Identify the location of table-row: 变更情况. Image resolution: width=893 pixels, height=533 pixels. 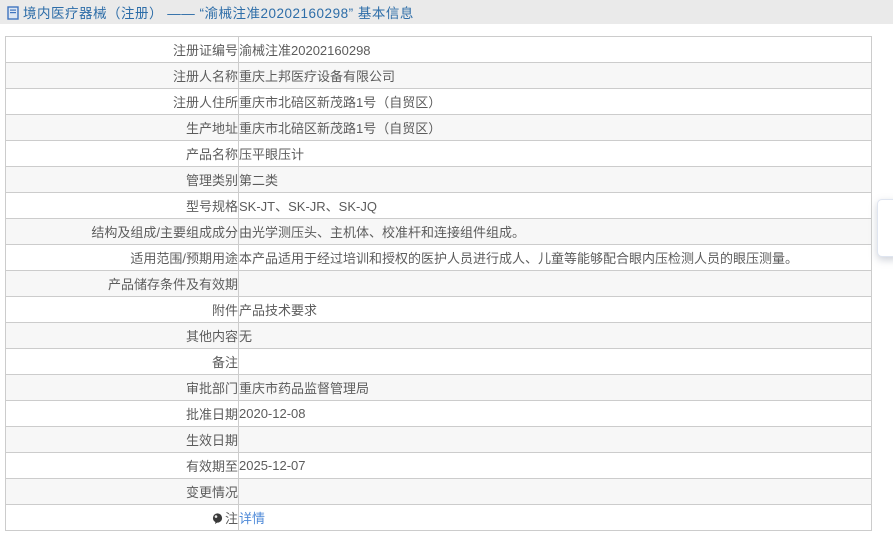
(438, 491).